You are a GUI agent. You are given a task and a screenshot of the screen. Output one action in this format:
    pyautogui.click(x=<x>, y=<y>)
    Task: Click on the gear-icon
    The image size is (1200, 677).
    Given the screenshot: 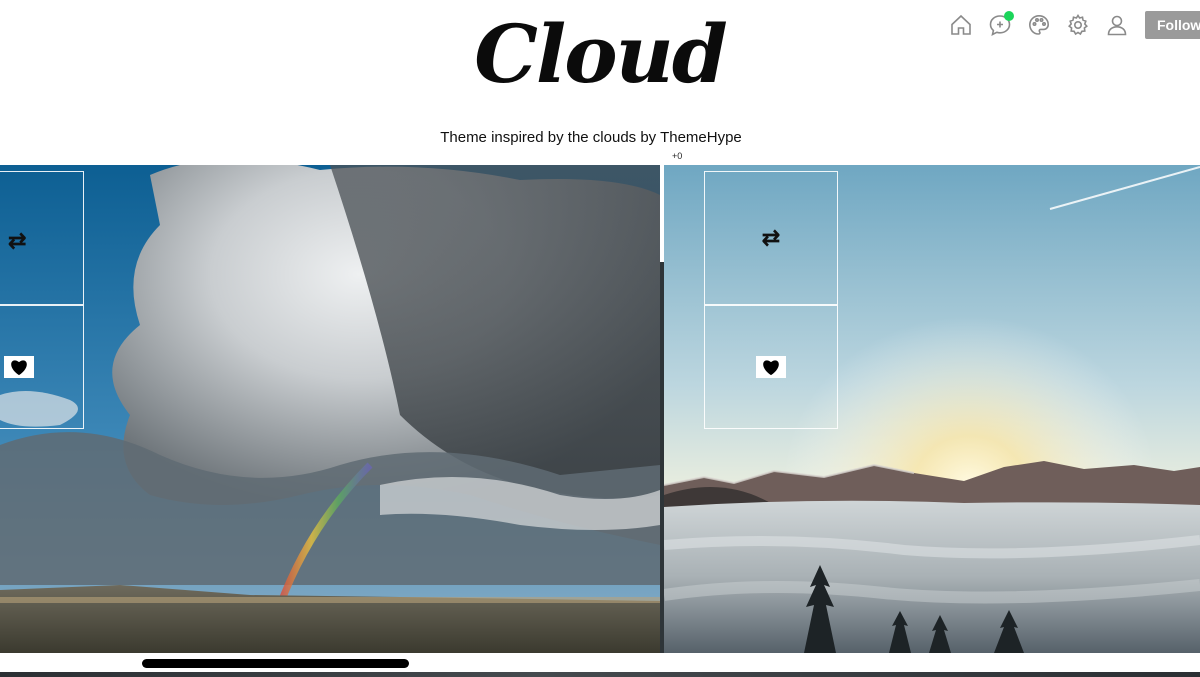 What is the action you would take?
    pyautogui.click(x=1078, y=25)
    